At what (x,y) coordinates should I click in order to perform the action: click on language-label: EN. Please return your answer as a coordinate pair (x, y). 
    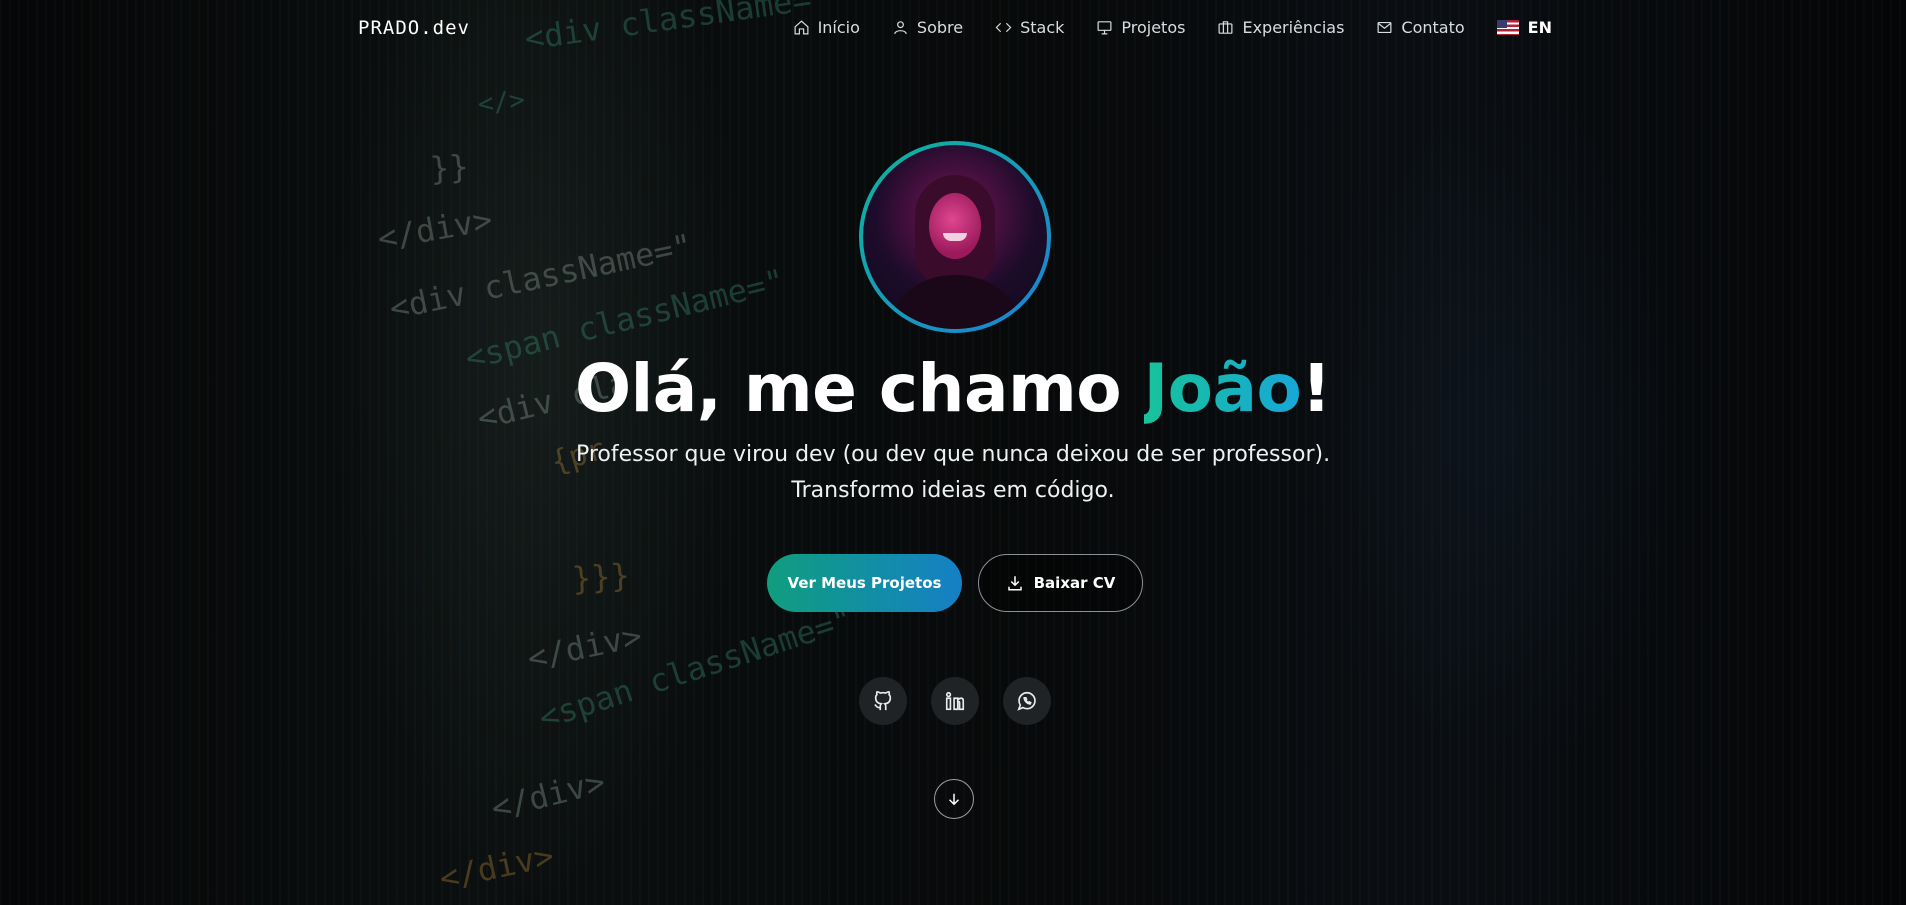
    Looking at the image, I should click on (1539, 27).